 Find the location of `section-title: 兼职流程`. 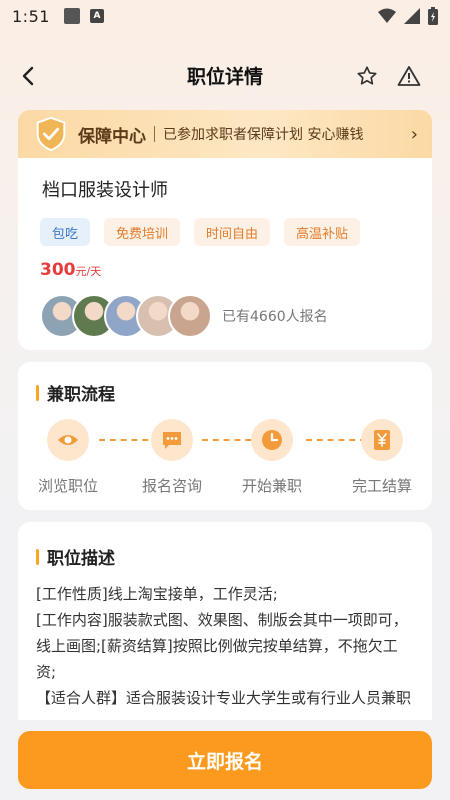

section-title: 兼职流程 is located at coordinates (225, 392).